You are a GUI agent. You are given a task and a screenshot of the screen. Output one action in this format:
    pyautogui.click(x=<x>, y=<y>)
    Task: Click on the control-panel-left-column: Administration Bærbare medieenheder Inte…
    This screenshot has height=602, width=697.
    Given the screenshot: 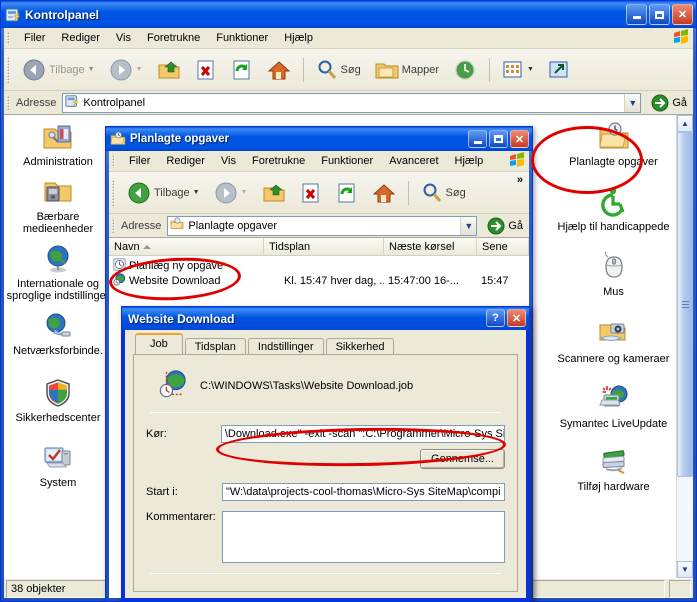 What is the action you would take?
    pyautogui.click(x=58, y=346)
    